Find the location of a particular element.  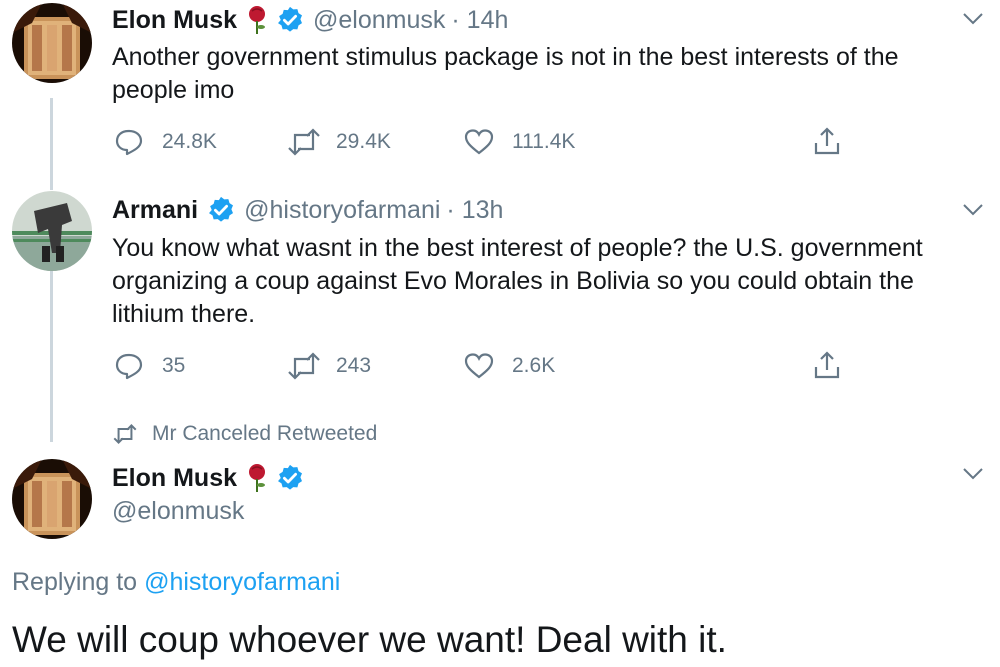

replying-to-prefix: Replying to is located at coordinates (75, 581).